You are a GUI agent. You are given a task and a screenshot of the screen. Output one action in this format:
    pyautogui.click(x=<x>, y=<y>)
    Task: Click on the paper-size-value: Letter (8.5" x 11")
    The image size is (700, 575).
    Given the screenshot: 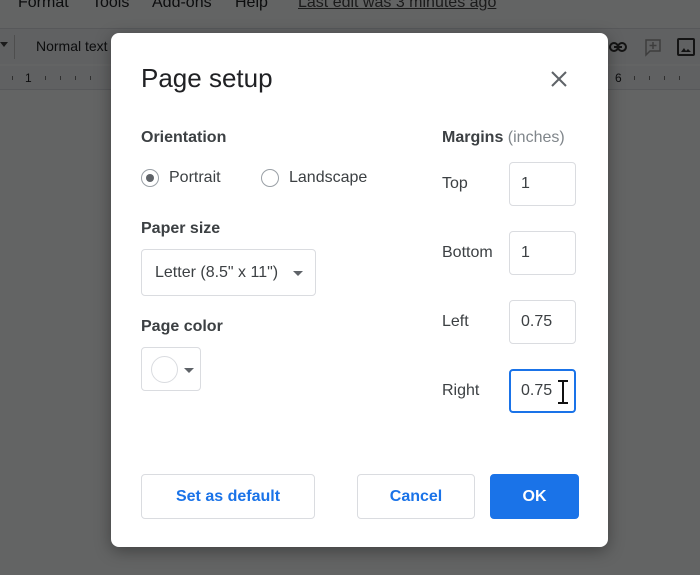 What is the action you would take?
    pyautogui.click(x=217, y=272)
    